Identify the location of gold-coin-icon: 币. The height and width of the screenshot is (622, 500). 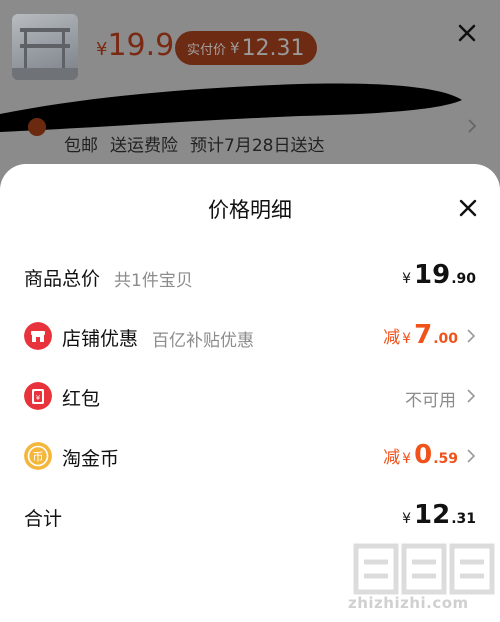
(38, 456).